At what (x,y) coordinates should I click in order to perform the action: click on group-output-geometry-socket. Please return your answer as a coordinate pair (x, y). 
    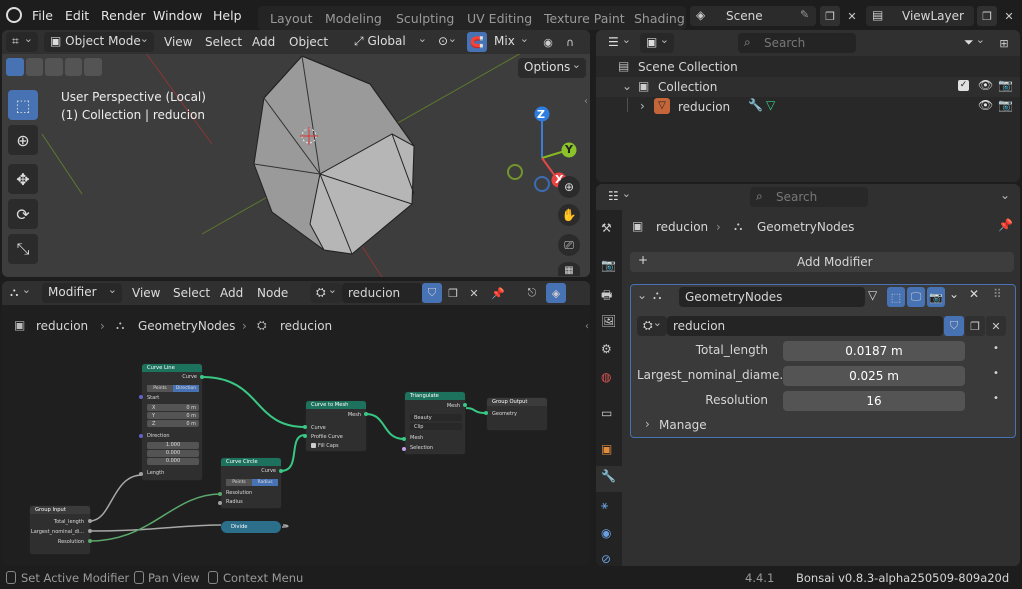
    Looking at the image, I should click on (486, 413).